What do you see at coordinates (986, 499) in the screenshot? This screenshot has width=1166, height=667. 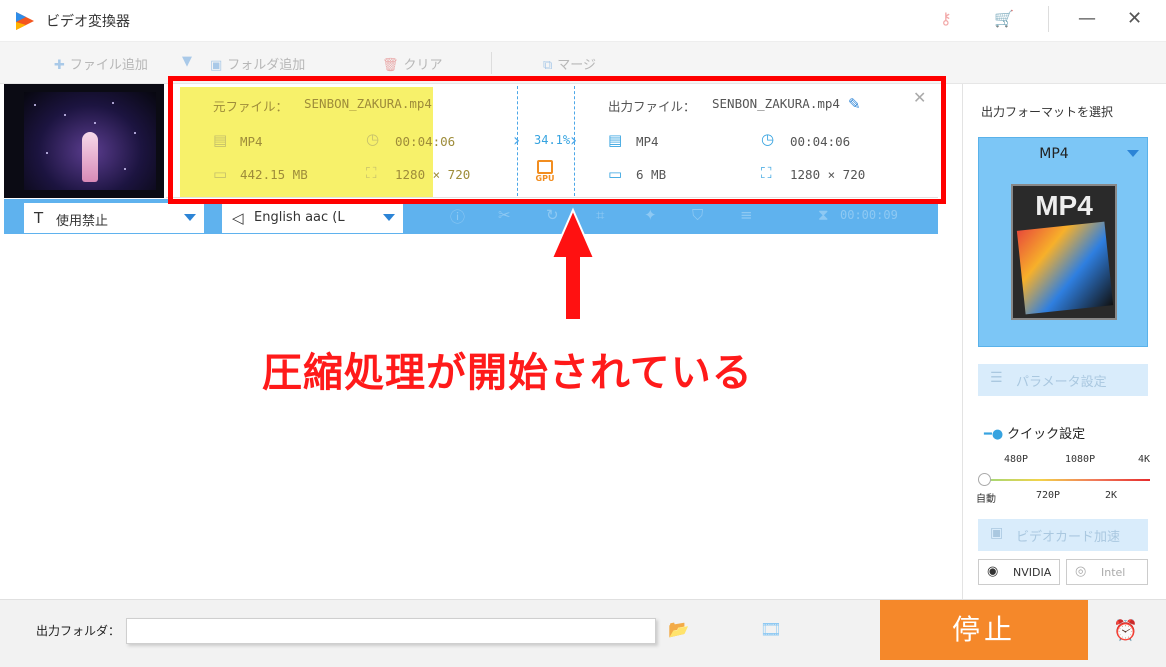 I see `tick-auto: 自動` at bounding box center [986, 499].